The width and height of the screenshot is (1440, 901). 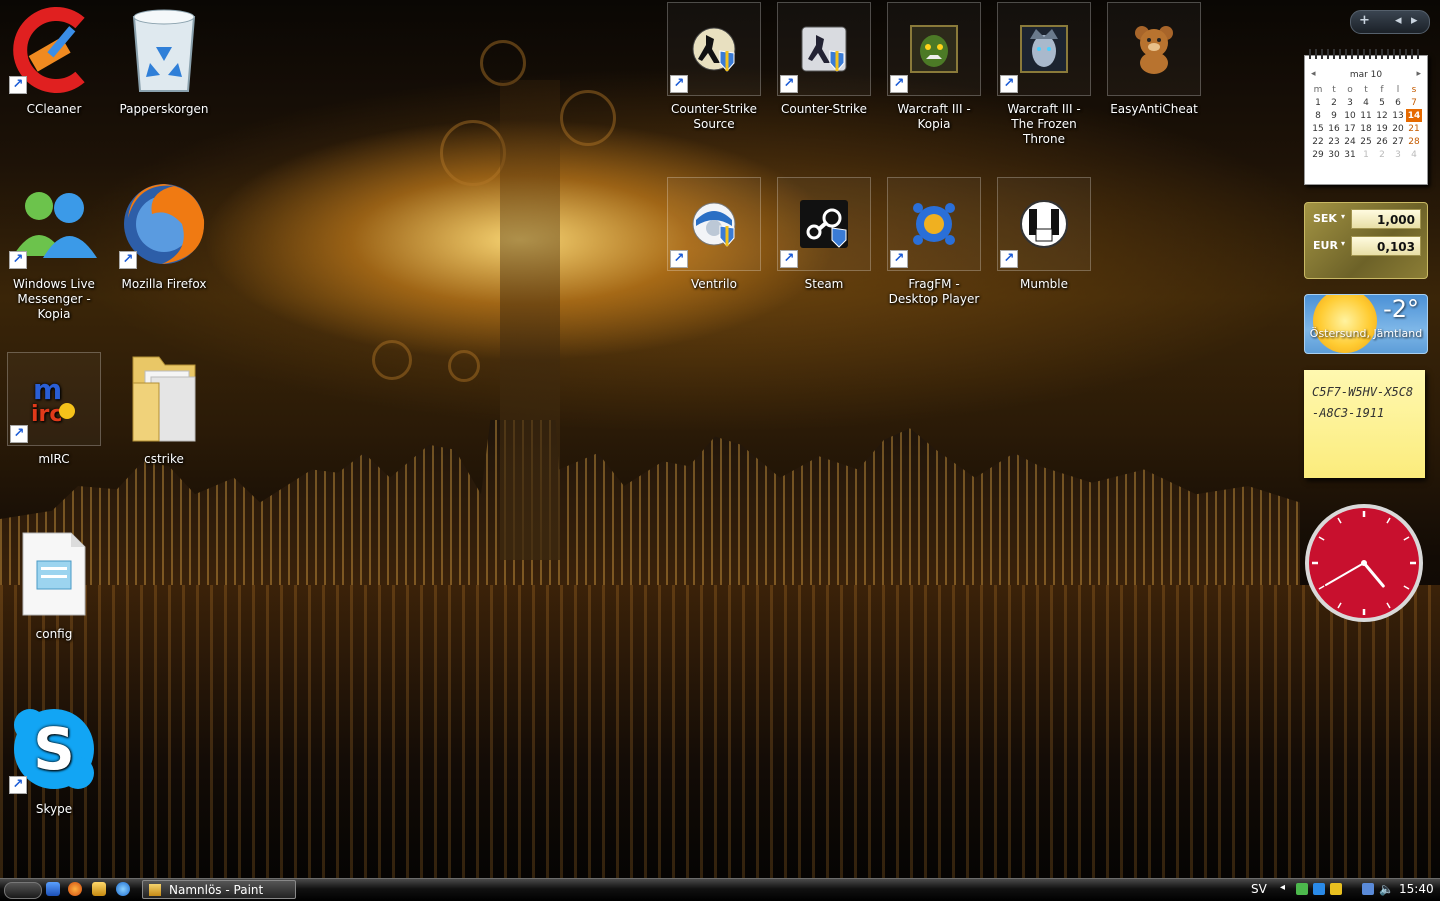 I want to click on currency-code: EUR, so click(x=1325, y=245).